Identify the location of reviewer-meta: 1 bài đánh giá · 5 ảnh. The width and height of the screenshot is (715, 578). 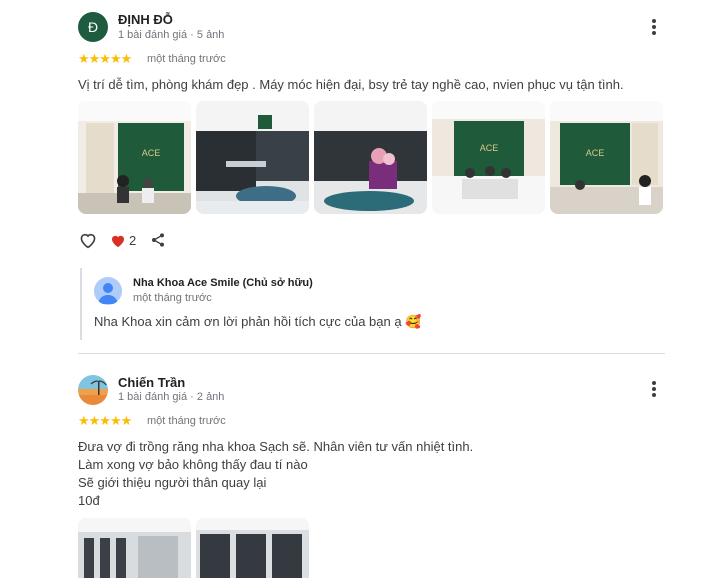
(171, 35).